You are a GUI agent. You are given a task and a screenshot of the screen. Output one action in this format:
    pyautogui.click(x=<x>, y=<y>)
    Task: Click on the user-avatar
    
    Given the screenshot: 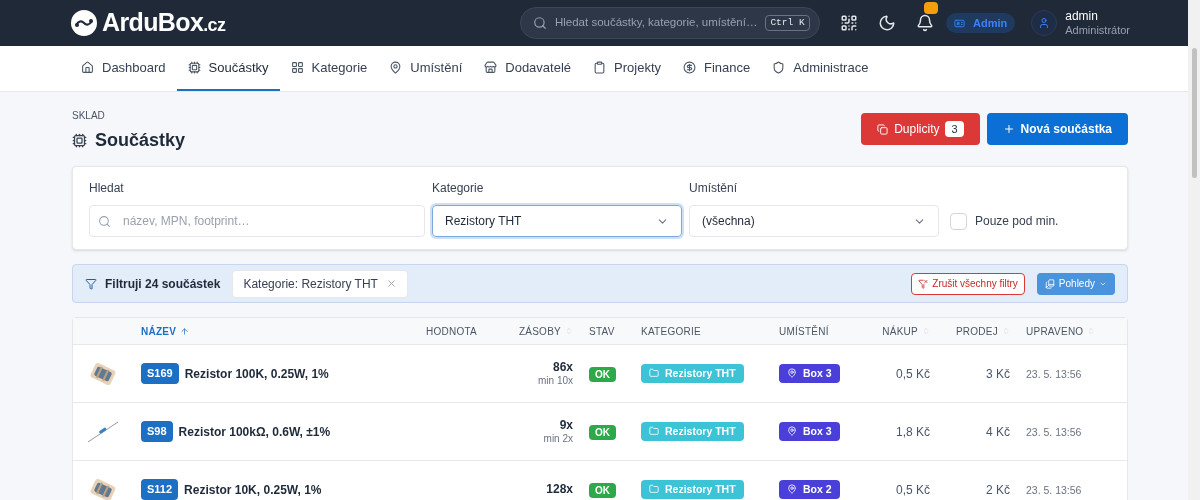 What is the action you would take?
    pyautogui.click(x=1044, y=23)
    